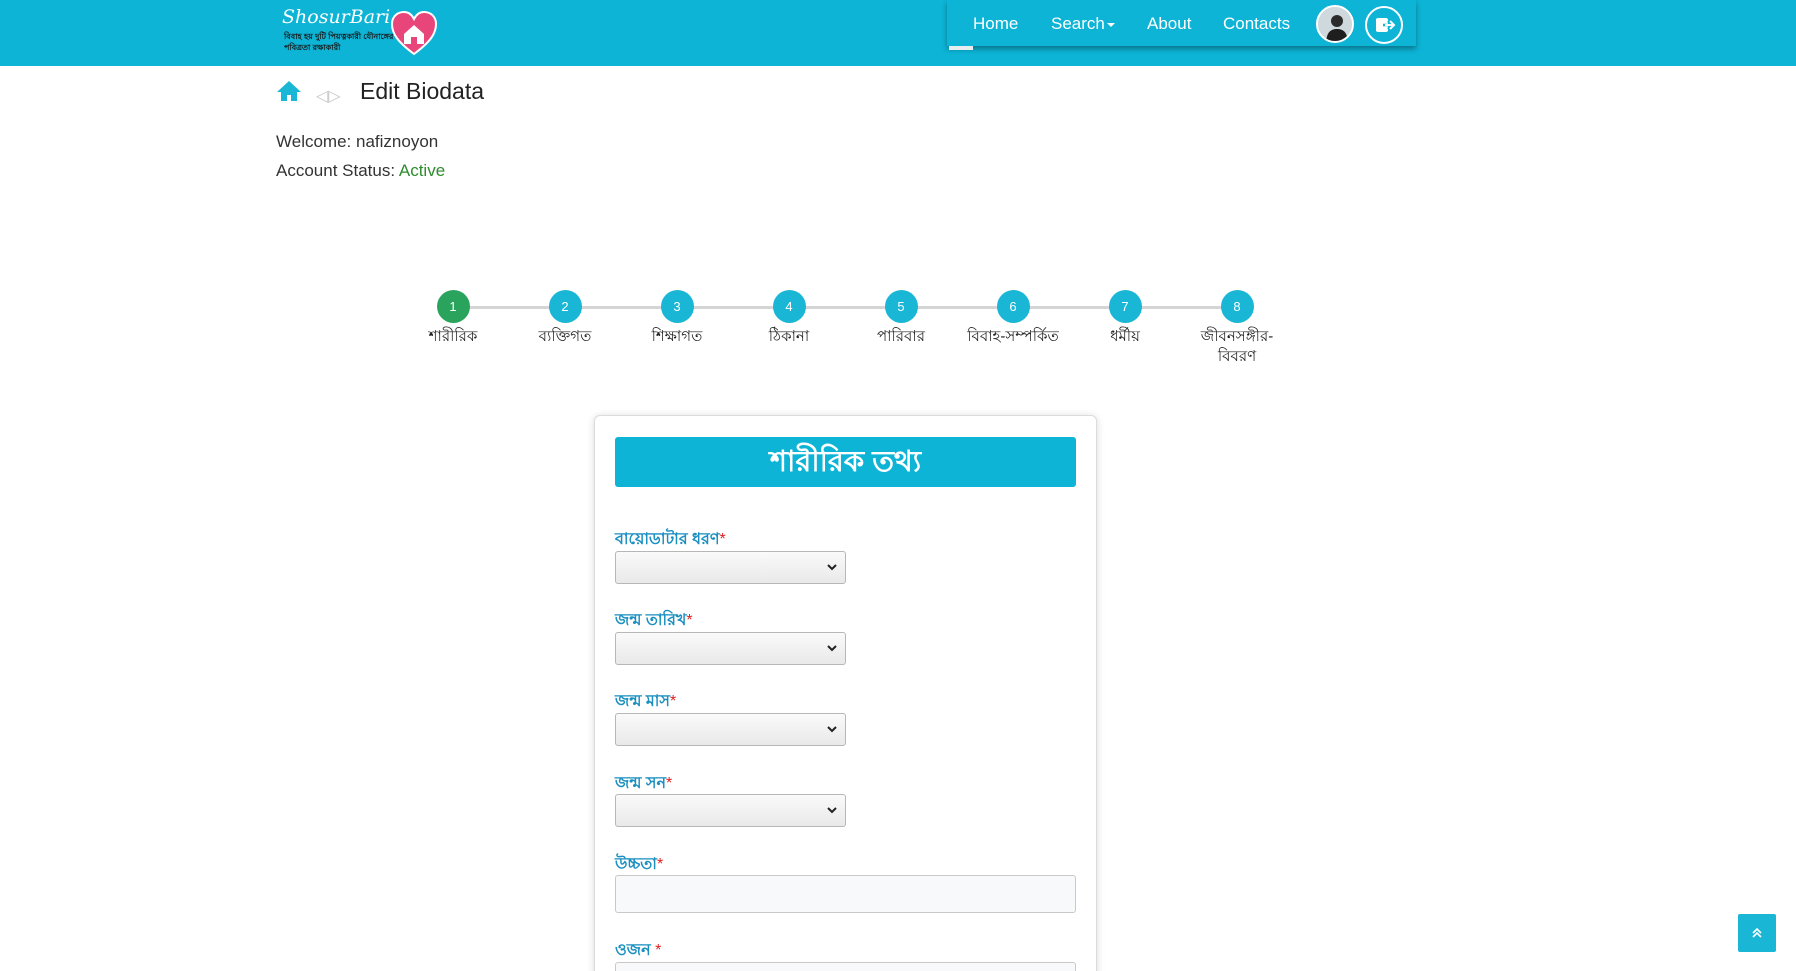  I want to click on step-1: 1 শারীরিক, so click(453, 318).